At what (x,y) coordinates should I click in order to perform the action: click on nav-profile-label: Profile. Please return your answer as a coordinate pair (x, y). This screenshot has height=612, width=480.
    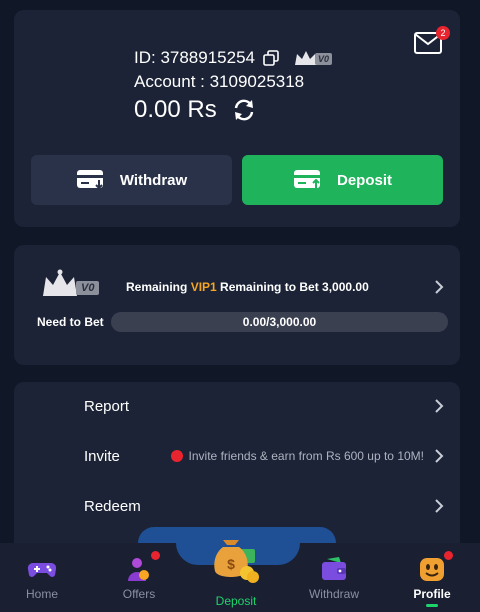
    Looking at the image, I should click on (432, 594).